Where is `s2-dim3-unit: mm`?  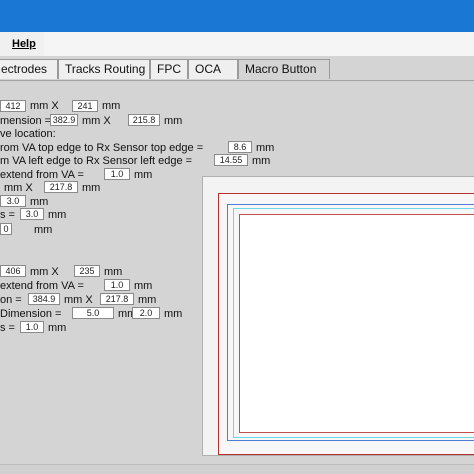
s2-dim3-unit: mm is located at coordinates (173, 314).